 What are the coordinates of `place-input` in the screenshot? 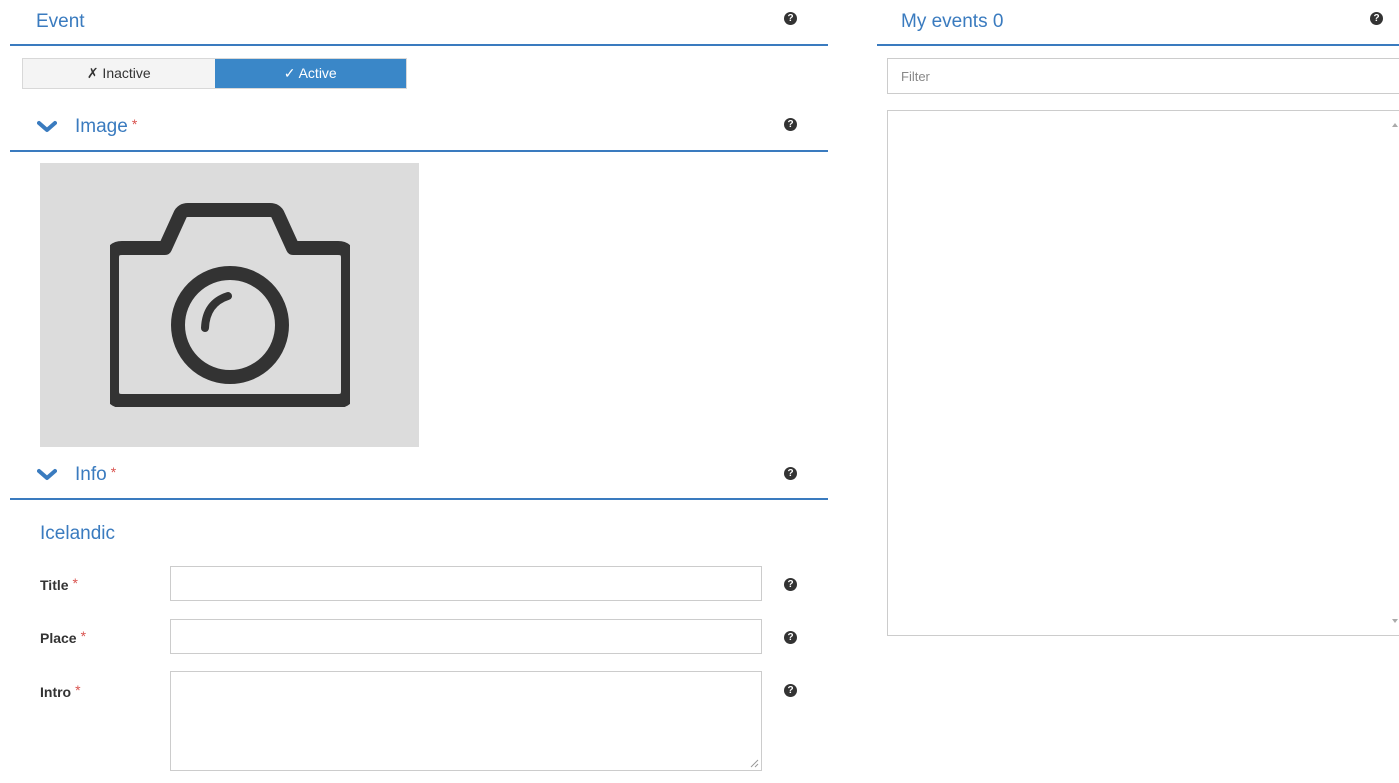 It's located at (466, 636).